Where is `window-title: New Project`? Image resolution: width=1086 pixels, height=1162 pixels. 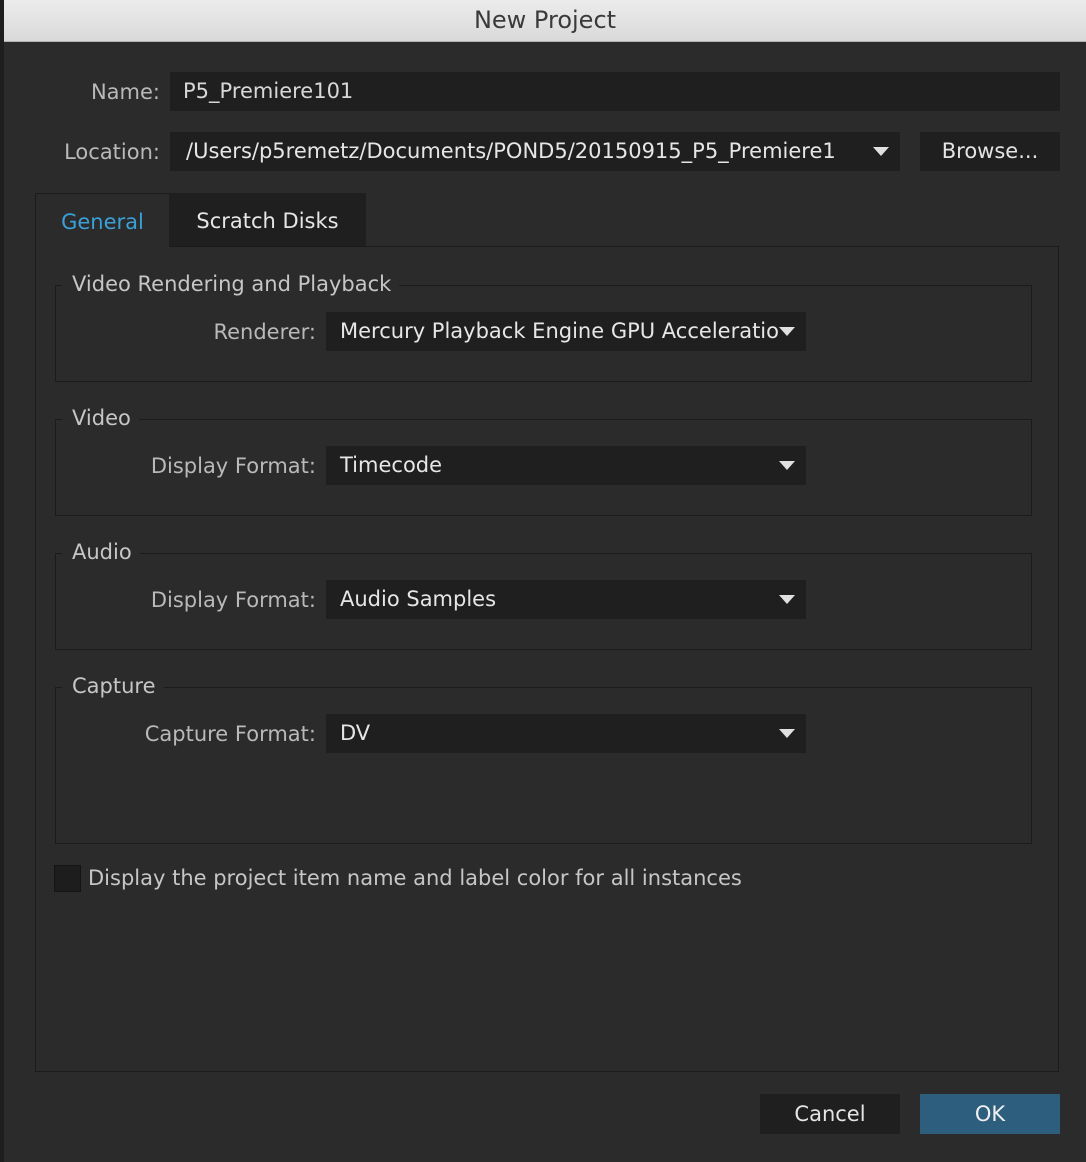
window-title: New Project is located at coordinates (545, 20).